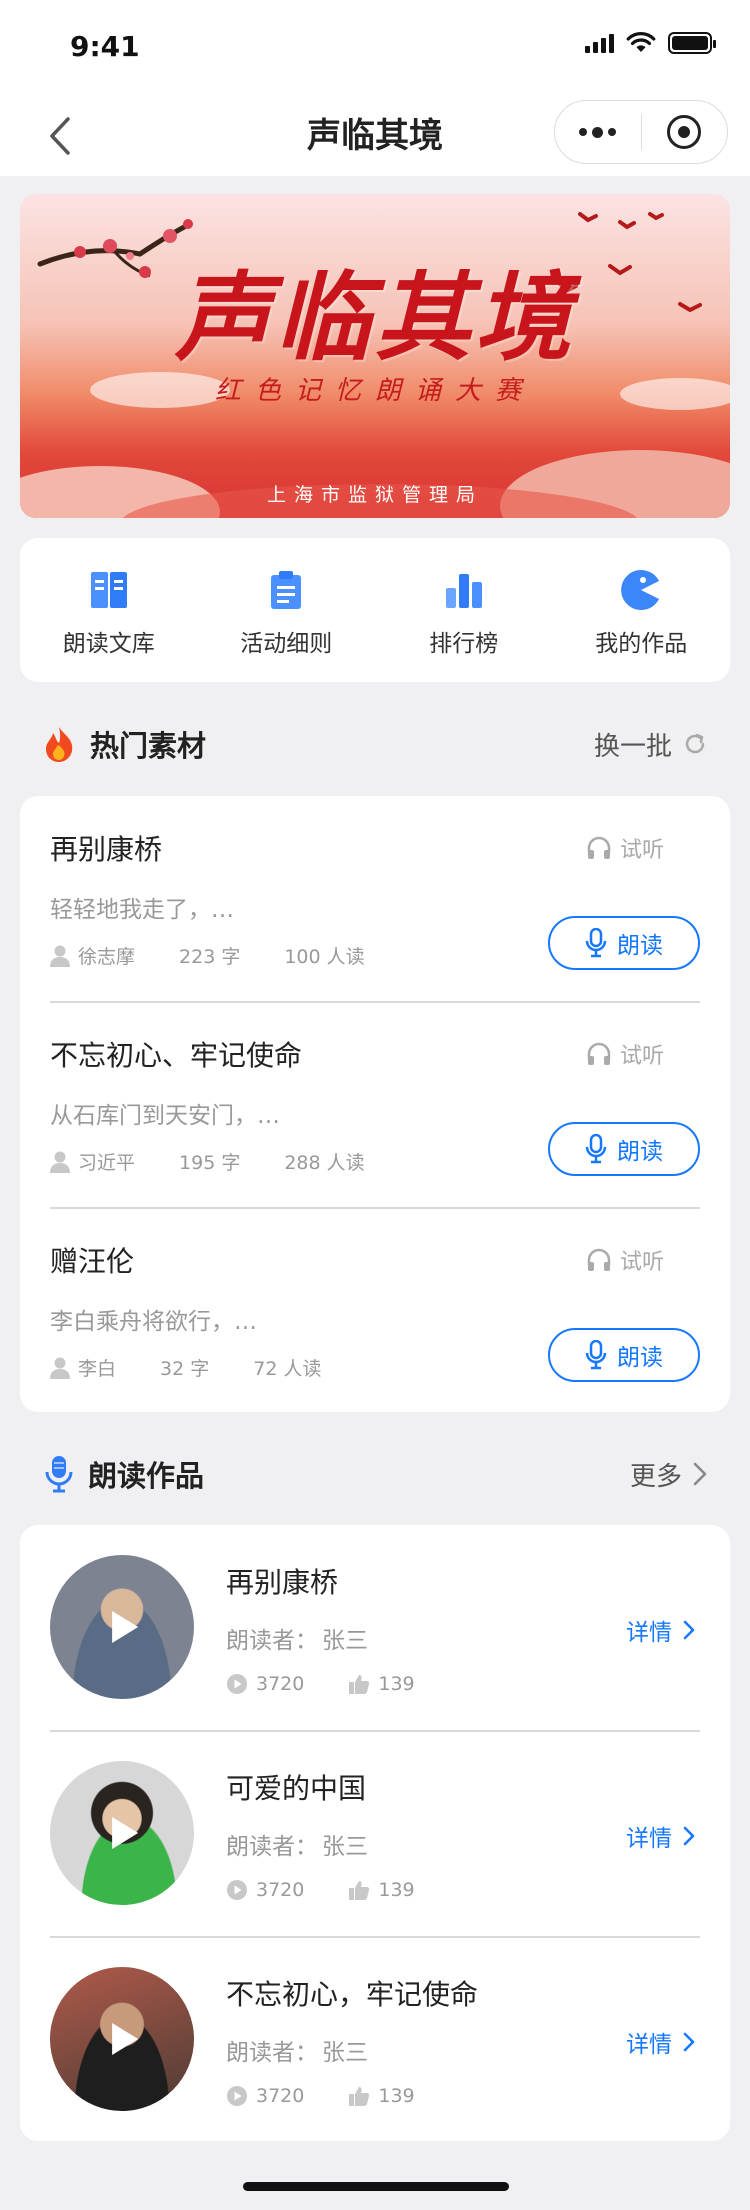 The width and height of the screenshot is (750, 2210). I want to click on list-item: 再别康桥 试听 轻轻地我走了，… 徐志摩 223 字 100 人读 朗读, so click(375, 899).